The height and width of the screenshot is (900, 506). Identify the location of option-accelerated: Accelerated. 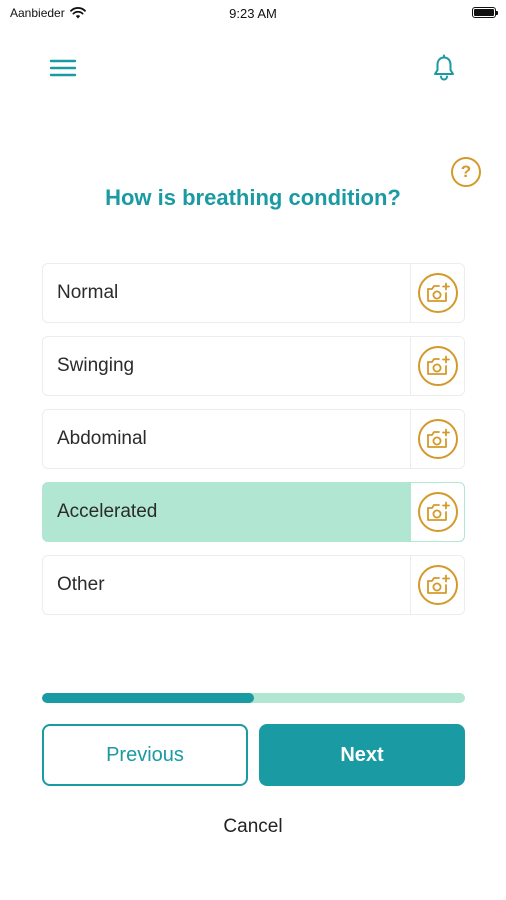
(253, 512).